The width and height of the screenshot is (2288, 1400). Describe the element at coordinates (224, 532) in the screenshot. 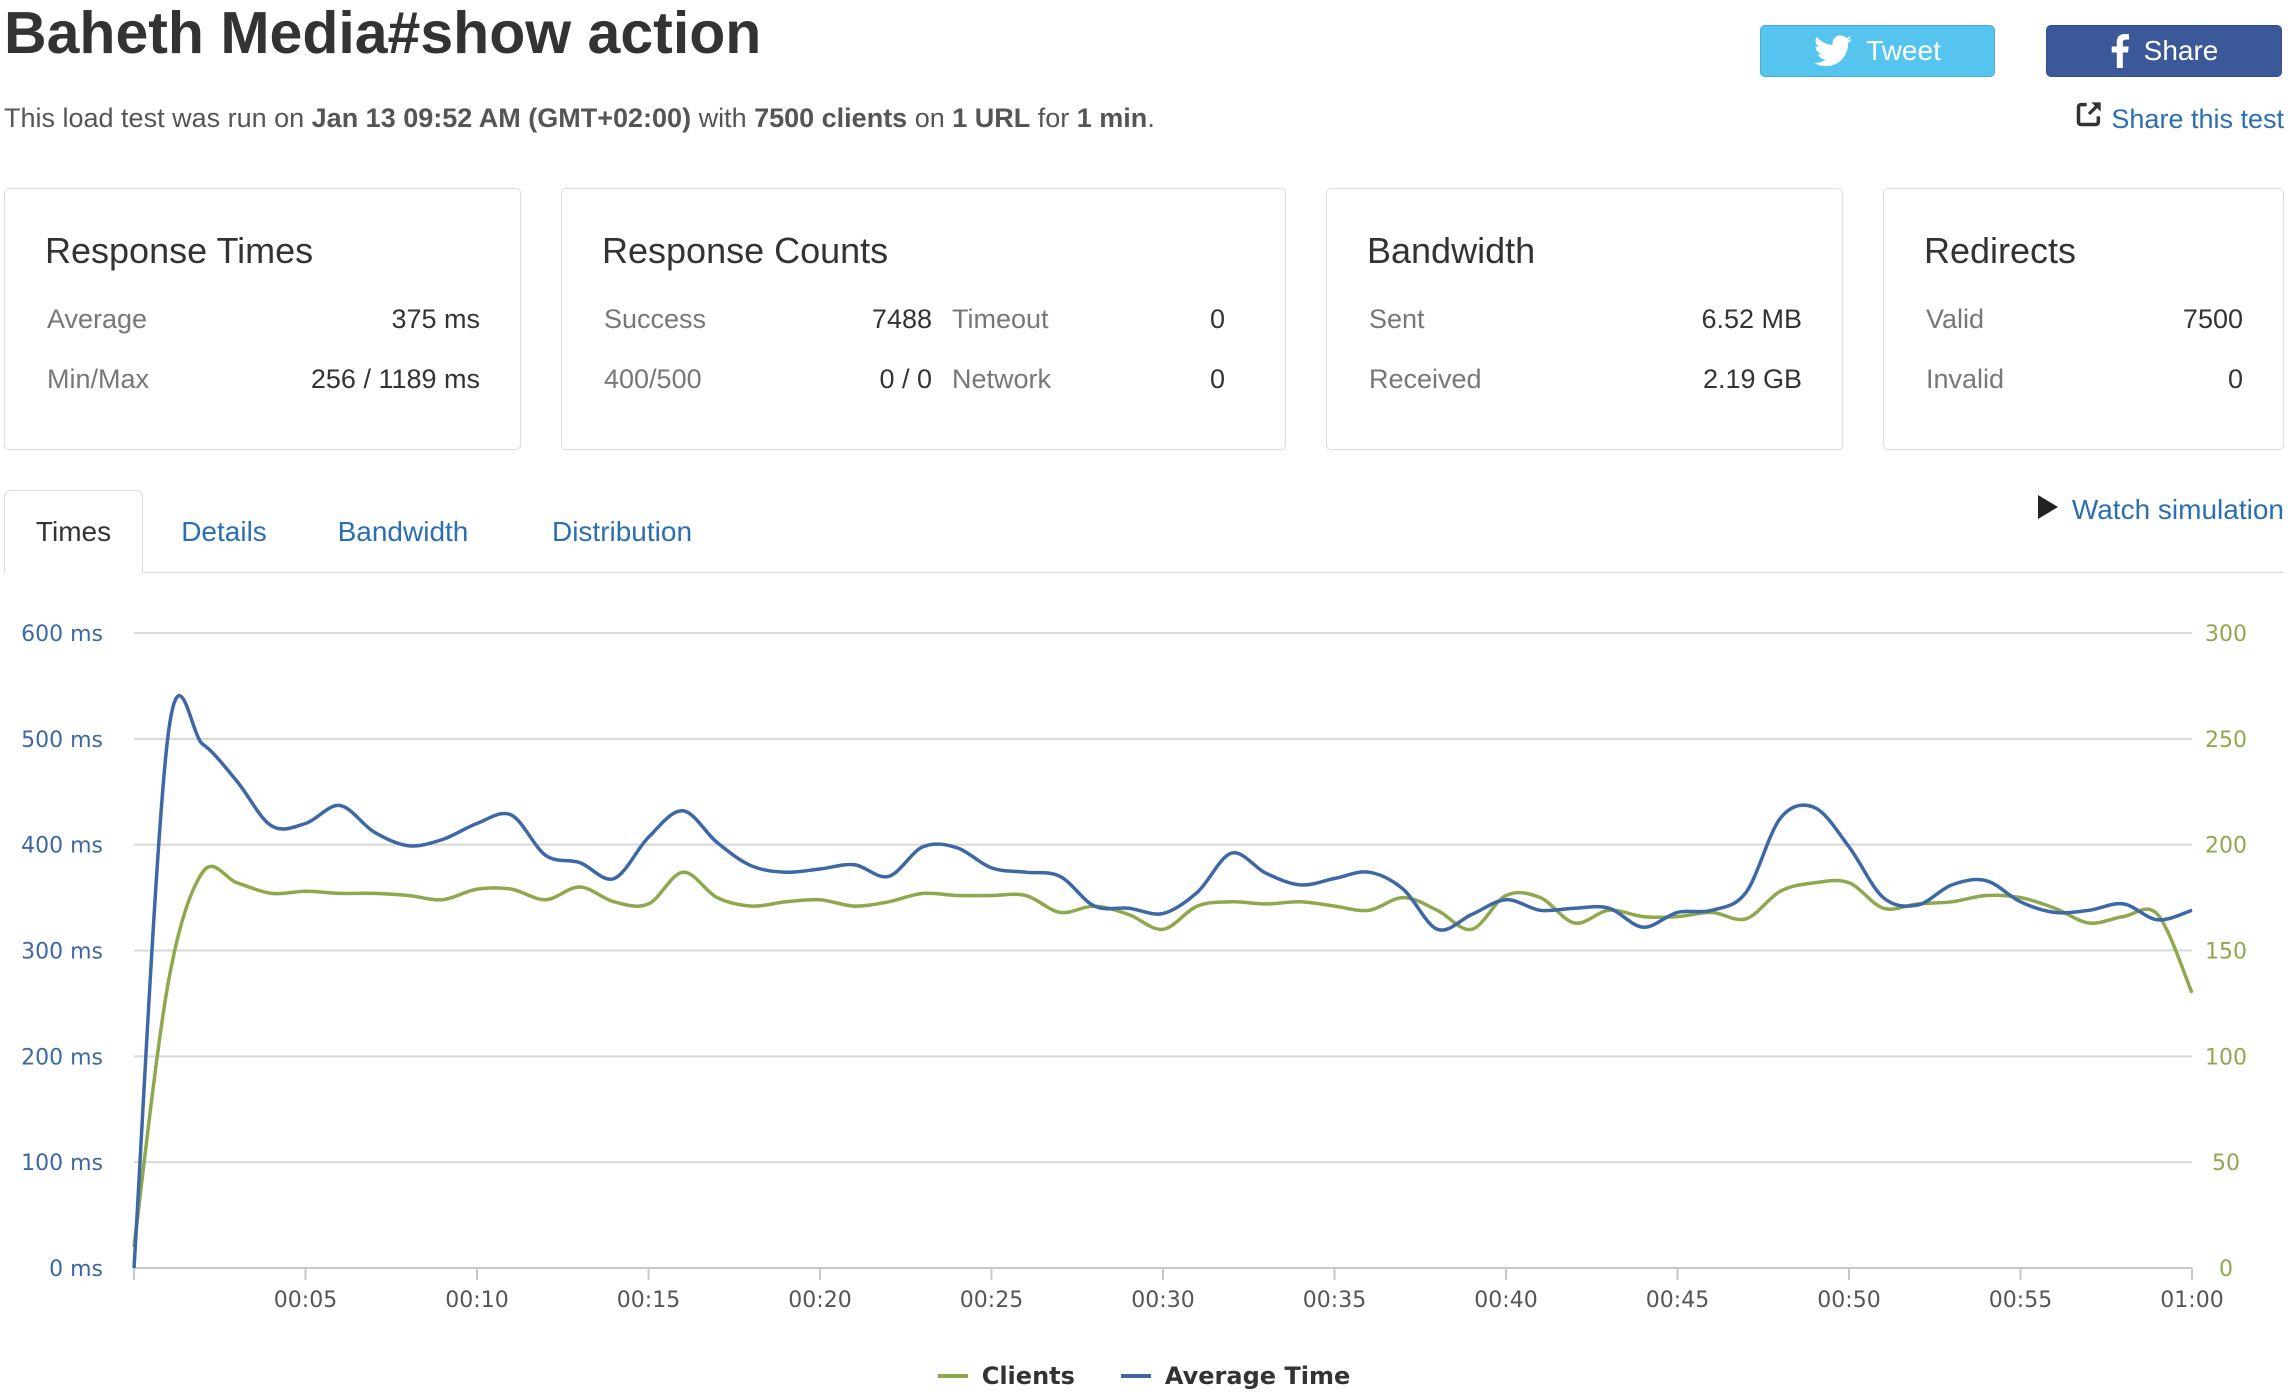

I see `tab-details: Details` at that location.